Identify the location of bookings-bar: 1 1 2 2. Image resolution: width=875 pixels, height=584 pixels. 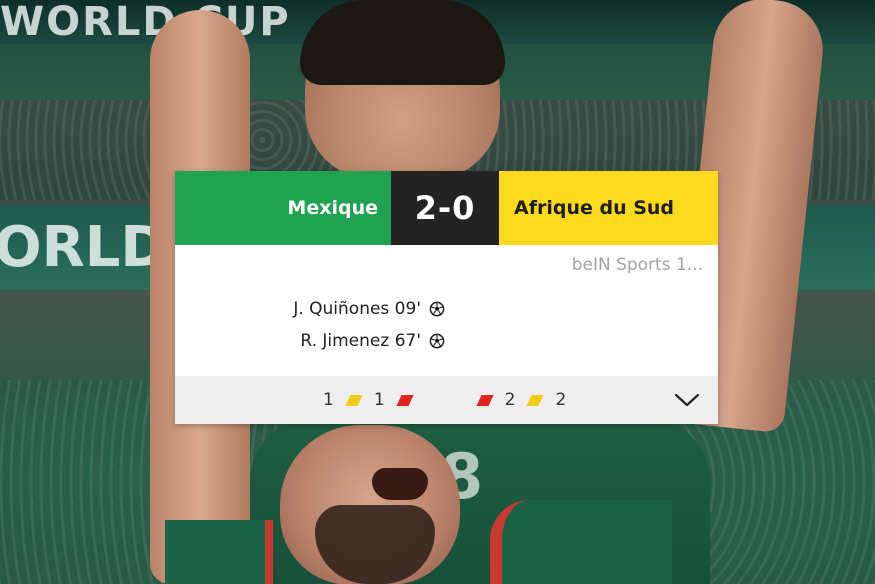
(446, 400).